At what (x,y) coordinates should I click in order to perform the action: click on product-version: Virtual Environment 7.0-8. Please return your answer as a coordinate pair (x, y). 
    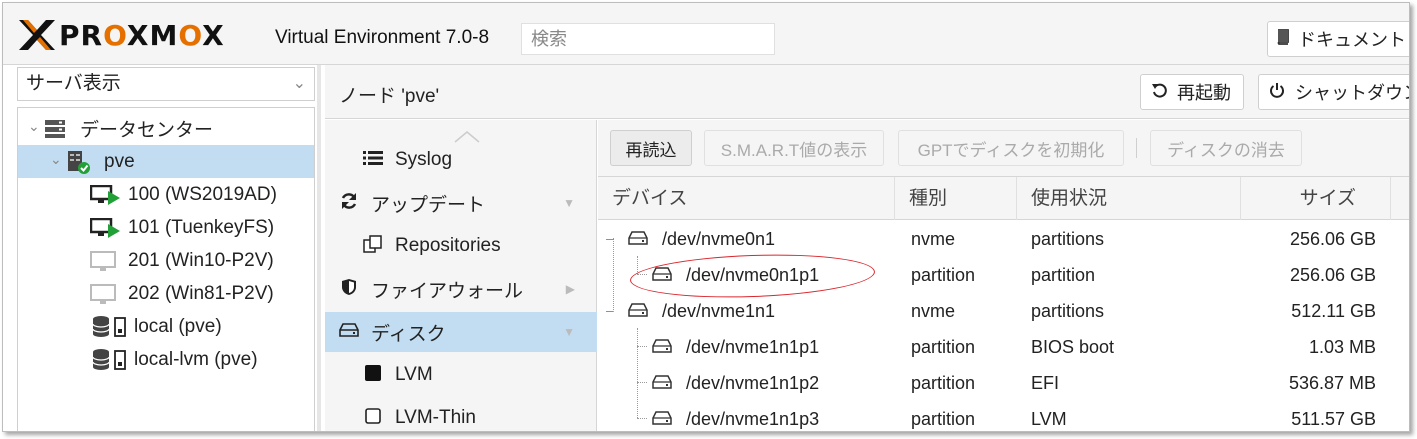
    Looking at the image, I should click on (382, 37).